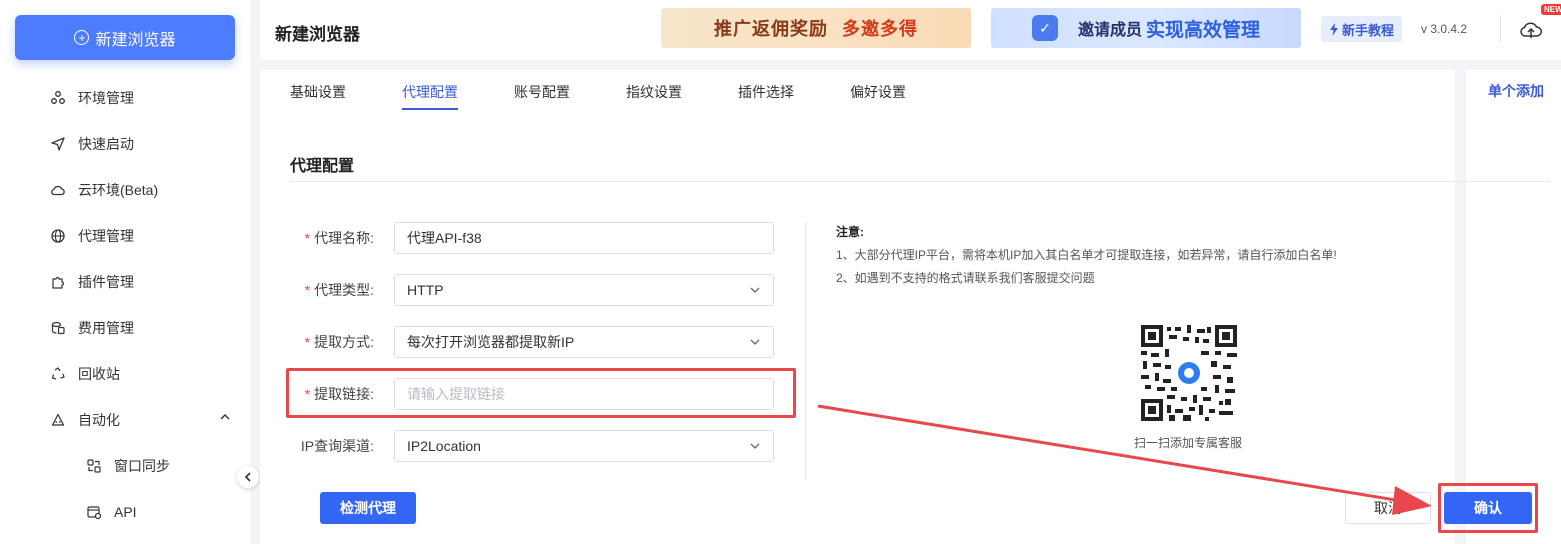 This screenshot has width=1561, height=544. I want to click on sidebar-item-label: API, so click(125, 512).